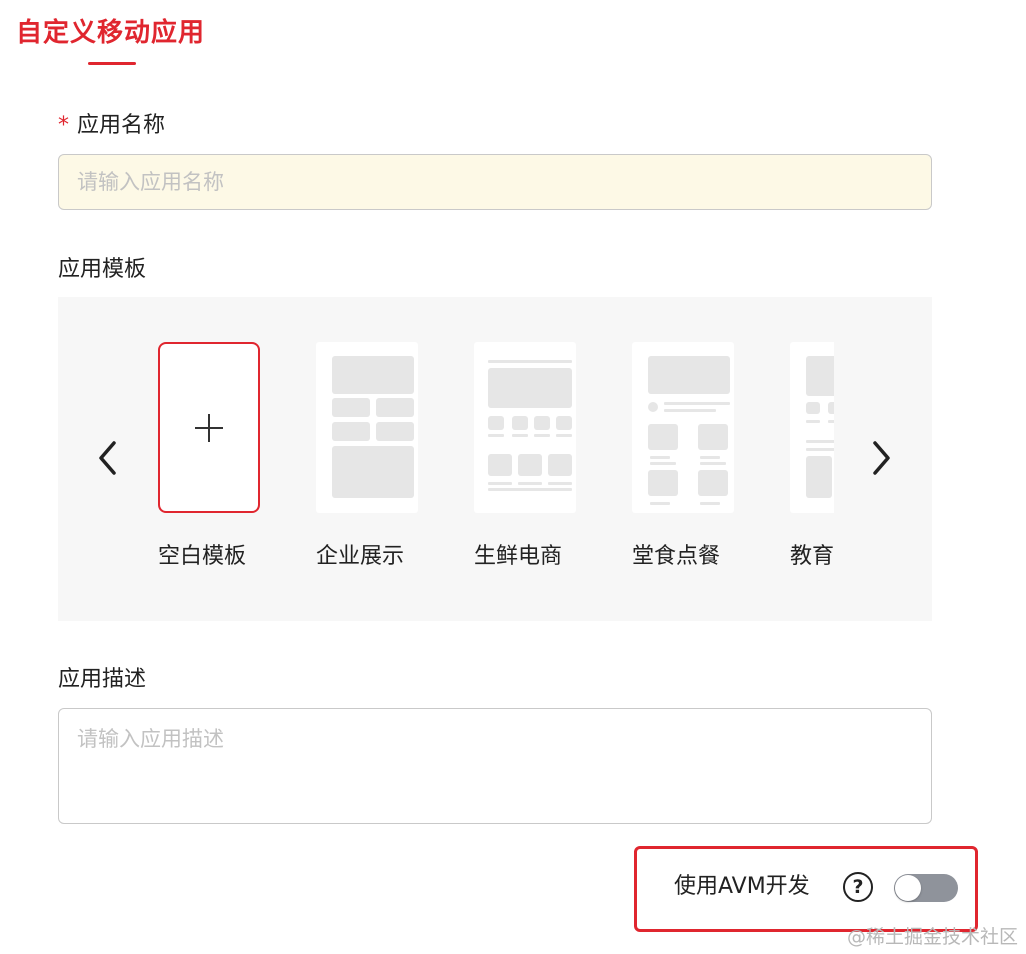  What do you see at coordinates (518, 556) in the screenshot?
I see `template-label: 生鲜电商` at bounding box center [518, 556].